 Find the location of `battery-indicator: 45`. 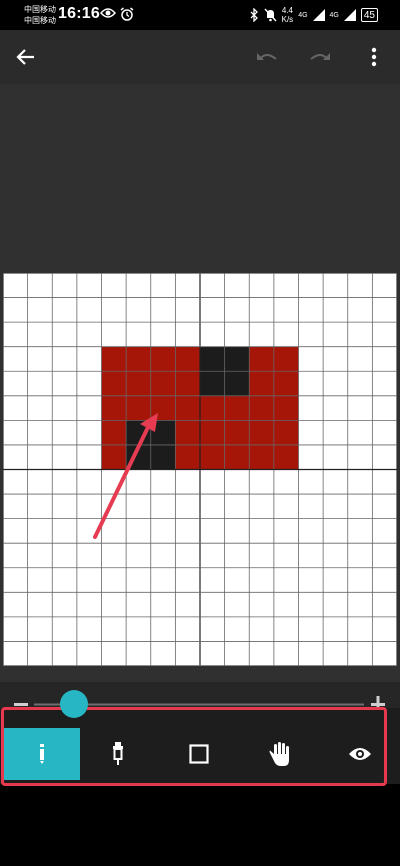

battery-indicator: 45 is located at coordinates (369, 15).